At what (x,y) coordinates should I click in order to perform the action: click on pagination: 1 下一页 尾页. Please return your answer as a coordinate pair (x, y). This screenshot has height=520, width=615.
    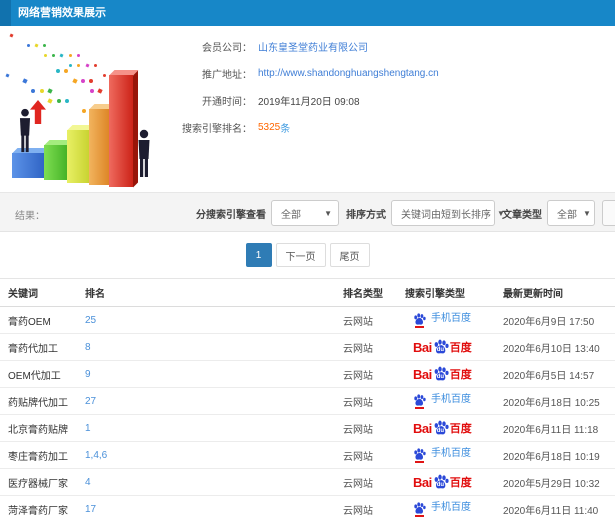
    Looking at the image, I should click on (307, 255).